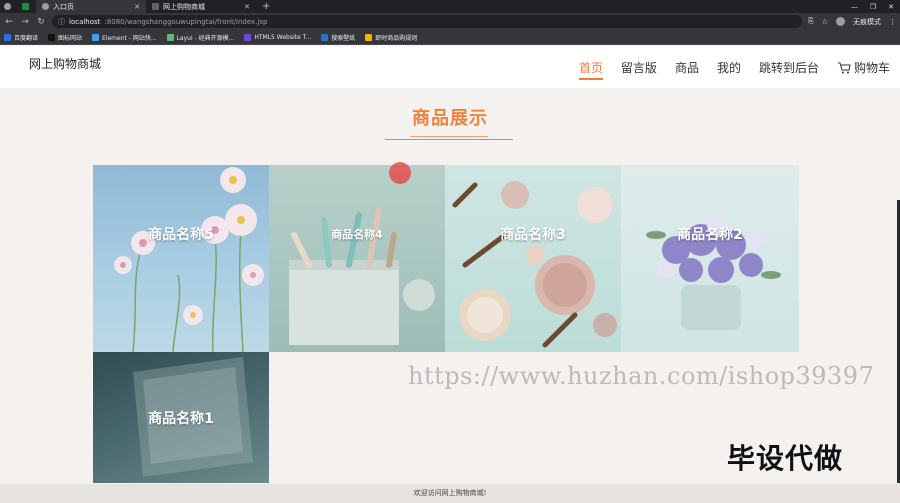 The height and width of the screenshot is (503, 900). Describe the element at coordinates (450, 6) in the screenshot. I see `browser-tab-bar: 入口页 ✕ 网上购物商城 ✕ + — ❐ ✕` at that location.